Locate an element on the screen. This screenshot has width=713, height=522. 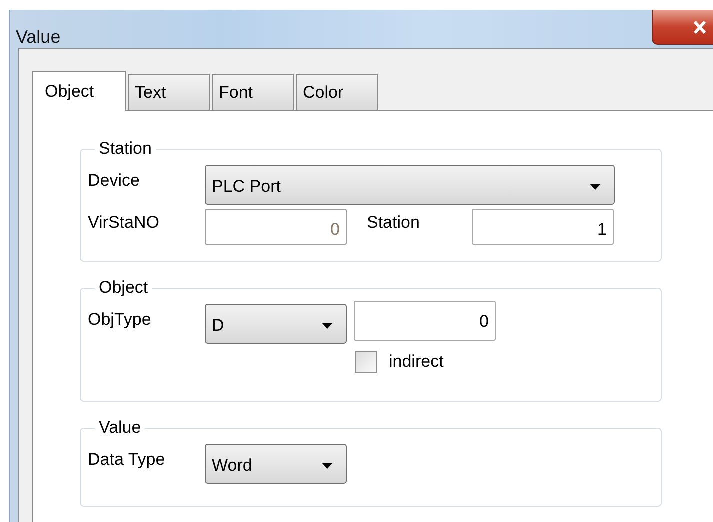
group-title: Object is located at coordinates (124, 288).